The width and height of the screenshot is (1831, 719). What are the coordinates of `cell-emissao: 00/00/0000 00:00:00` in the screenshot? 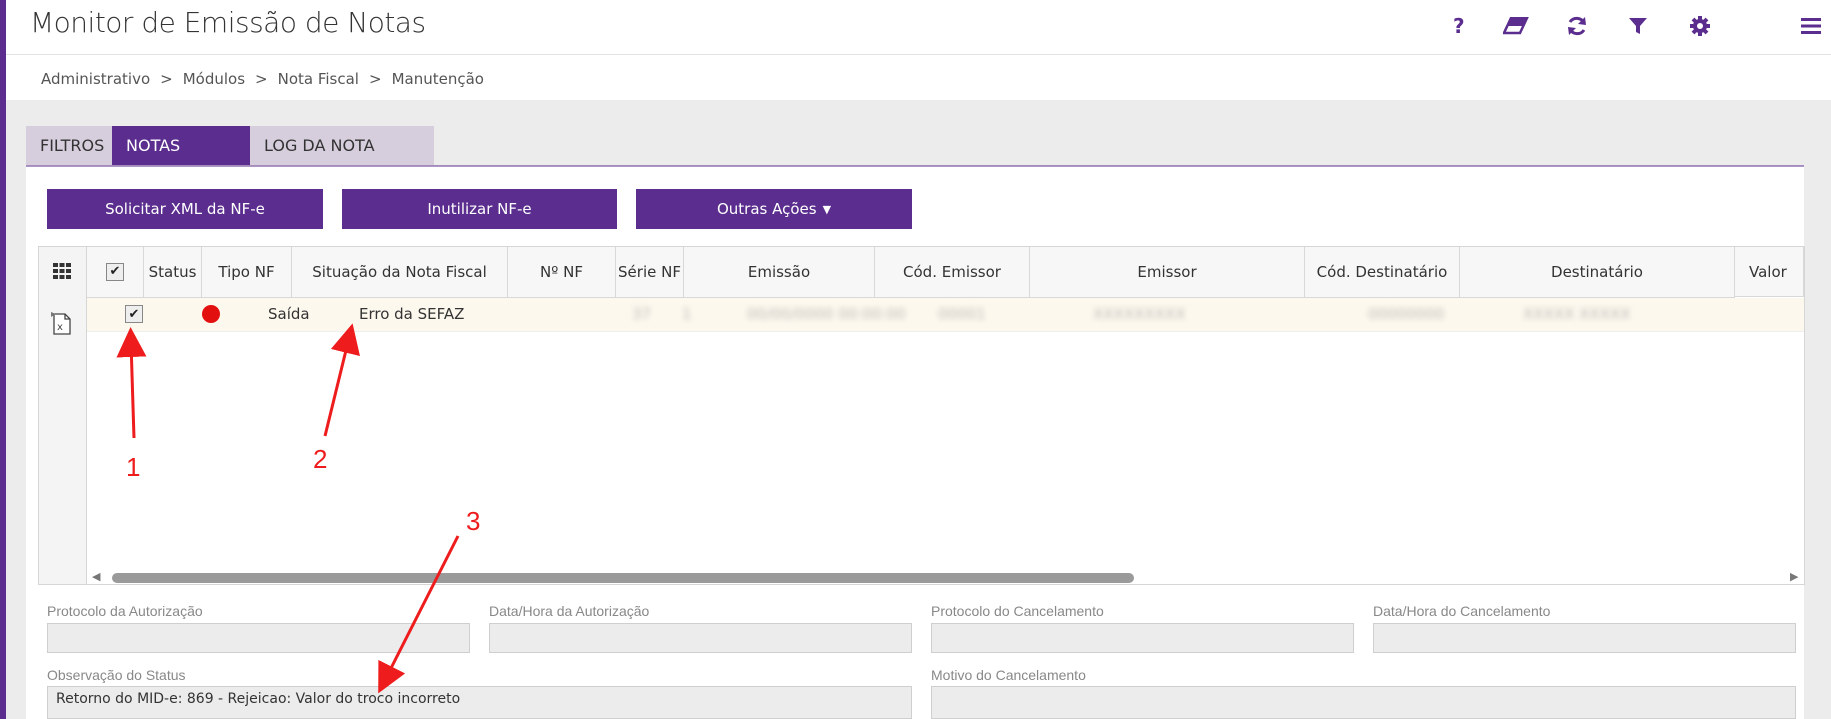 It's located at (826, 314).